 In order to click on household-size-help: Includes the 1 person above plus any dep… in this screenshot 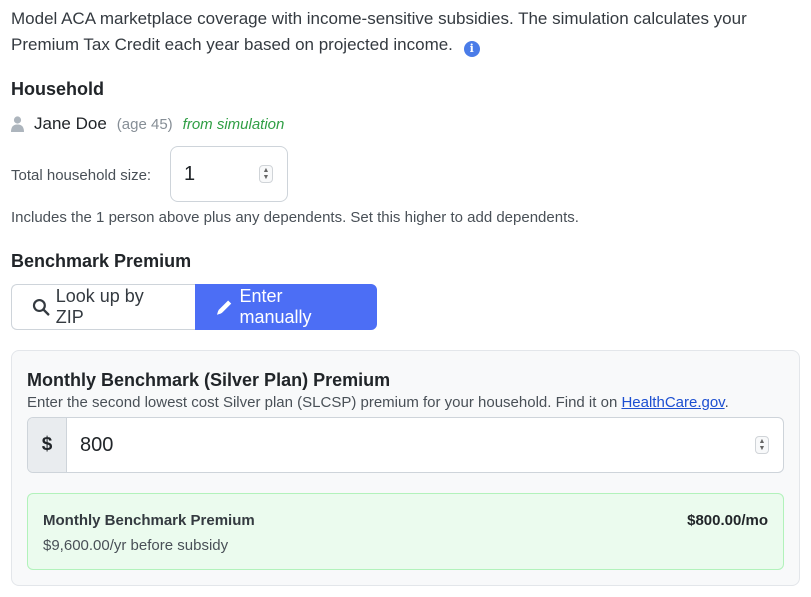, I will do `click(295, 217)`.